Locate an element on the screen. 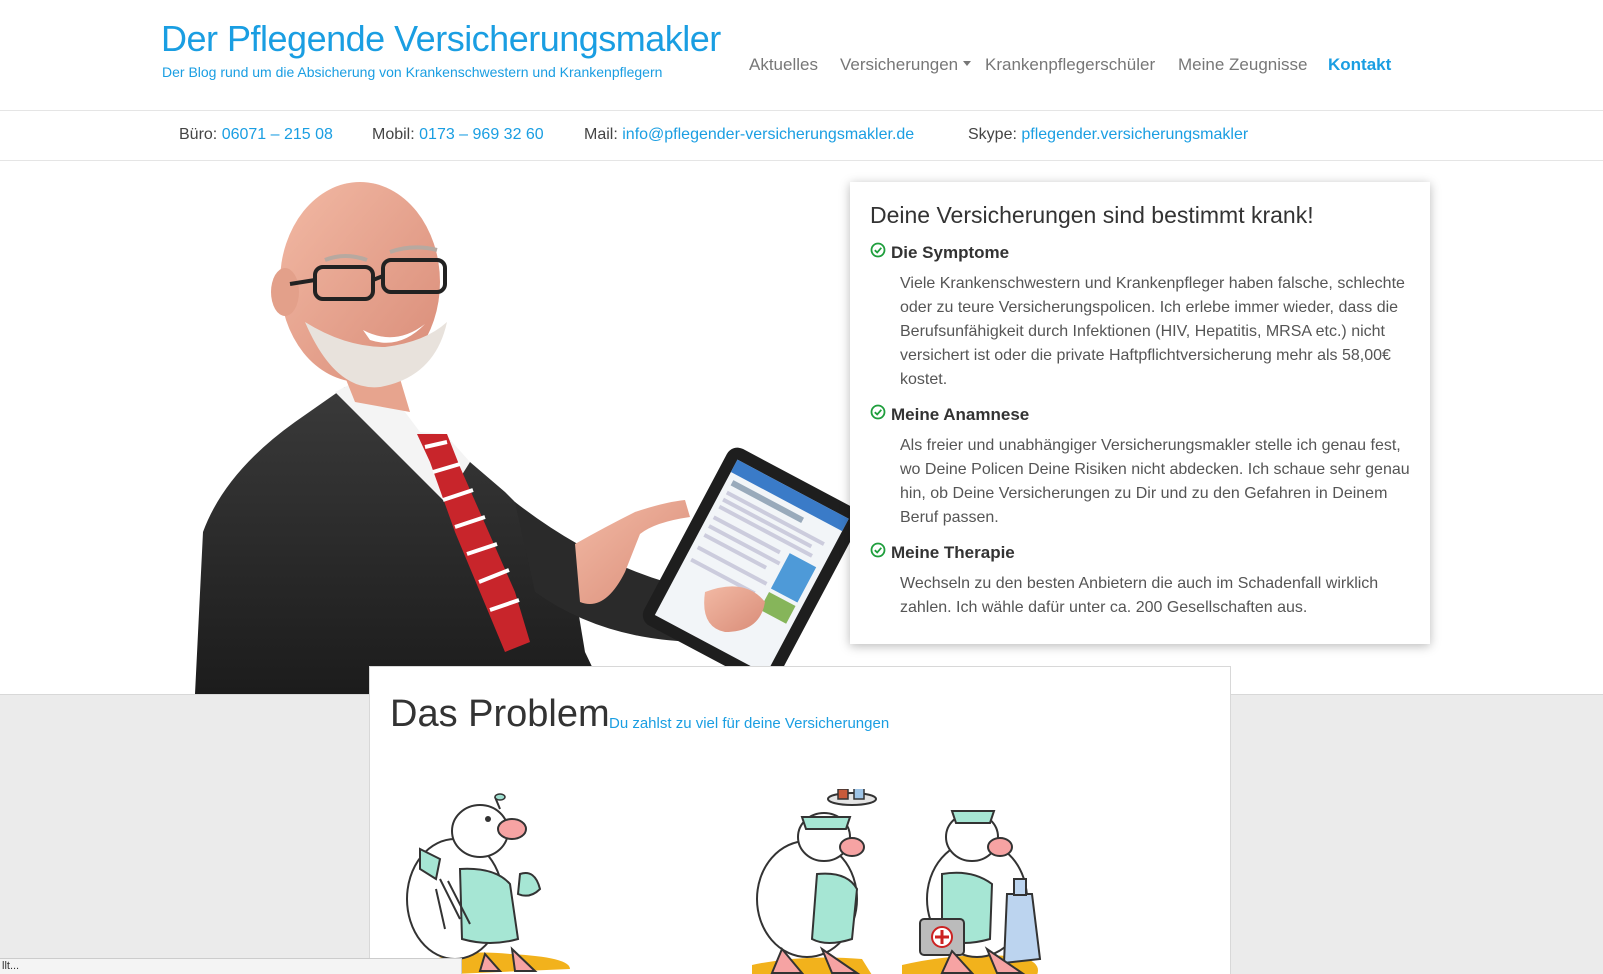 This screenshot has width=1603, height=974. nav-item-meine-zeugnisse: Meine Zeugnisse is located at coordinates (1242, 65).